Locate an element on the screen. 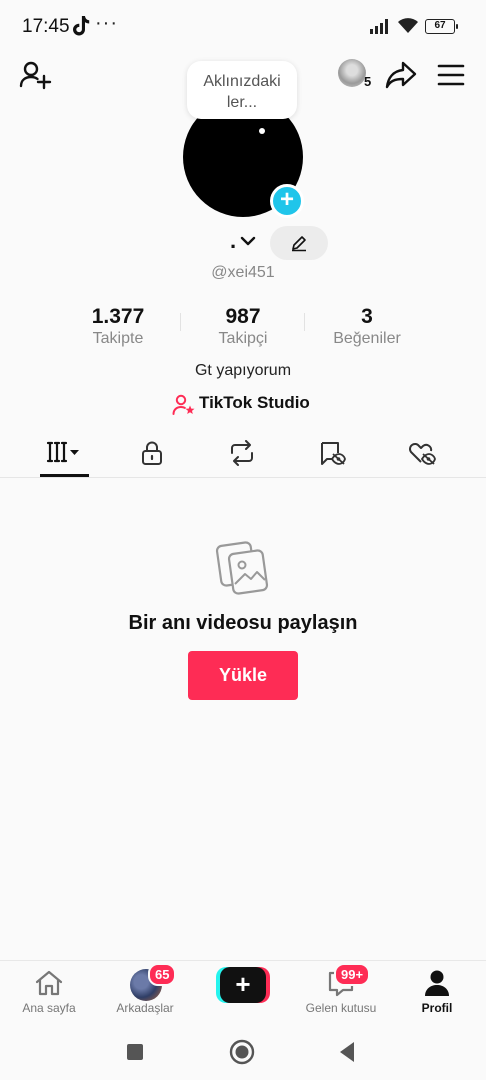 This screenshot has height=1080, width=486. profile-bio: Gt yapıyorum is located at coordinates (243, 370).